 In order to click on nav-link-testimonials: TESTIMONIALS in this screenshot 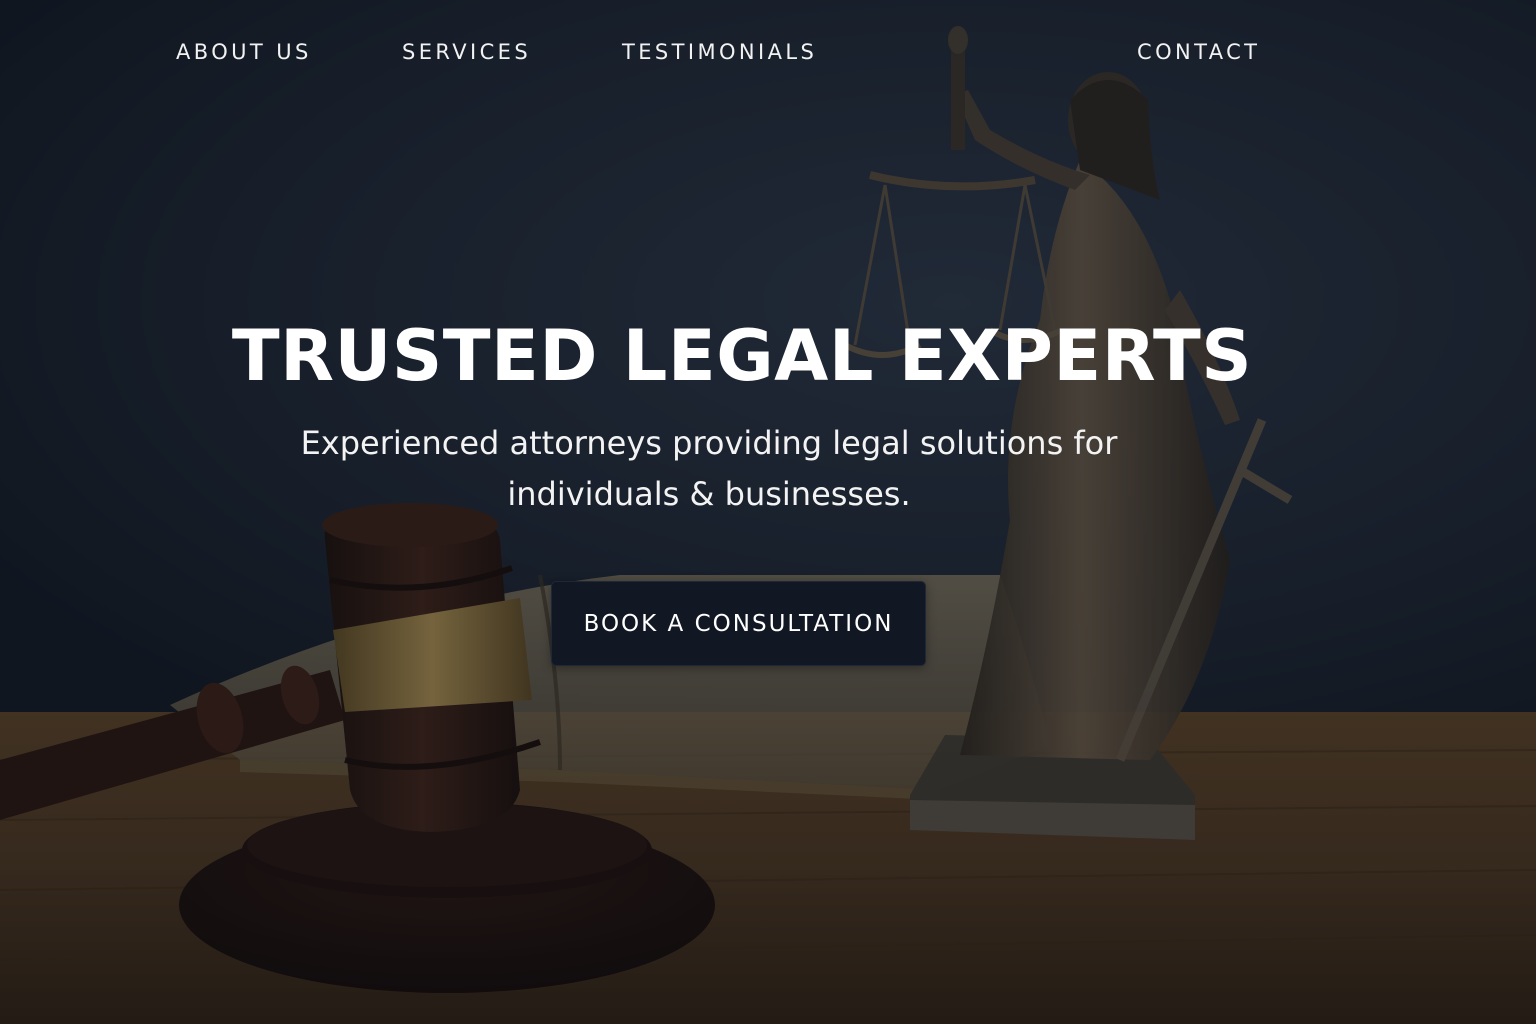, I will do `click(719, 52)`.